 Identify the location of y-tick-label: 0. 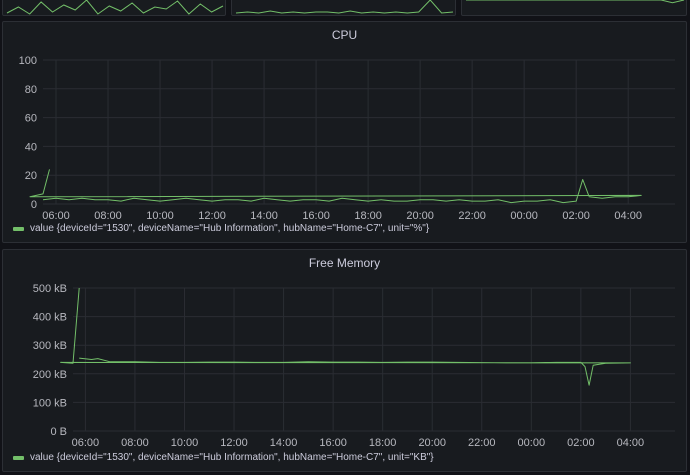
(34, 205).